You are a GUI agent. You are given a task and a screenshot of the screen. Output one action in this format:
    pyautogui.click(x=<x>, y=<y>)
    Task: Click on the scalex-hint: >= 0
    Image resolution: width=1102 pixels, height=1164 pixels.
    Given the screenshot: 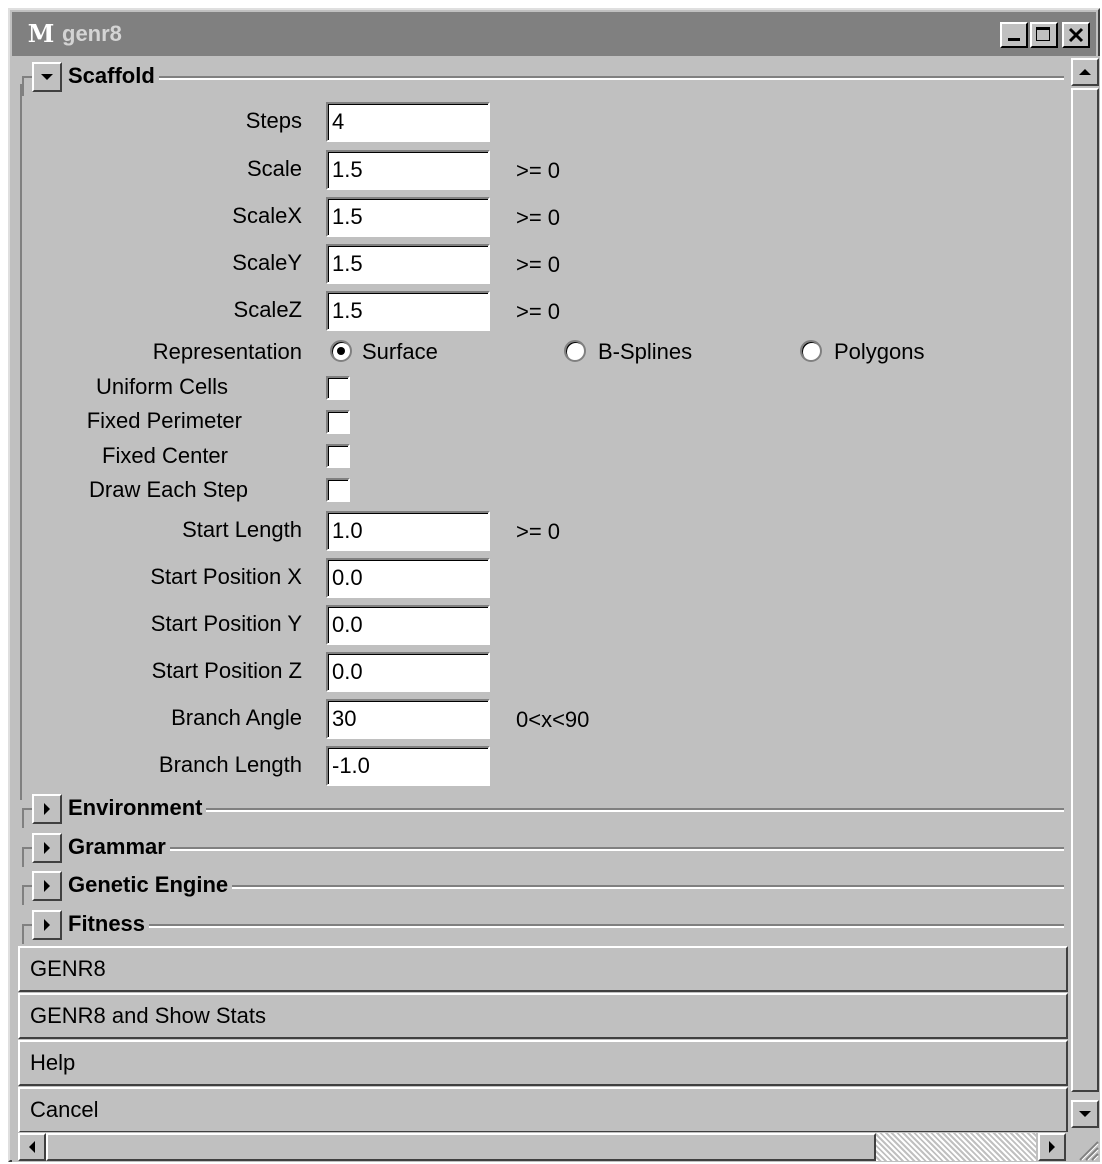 What is the action you would take?
    pyautogui.click(x=538, y=217)
    